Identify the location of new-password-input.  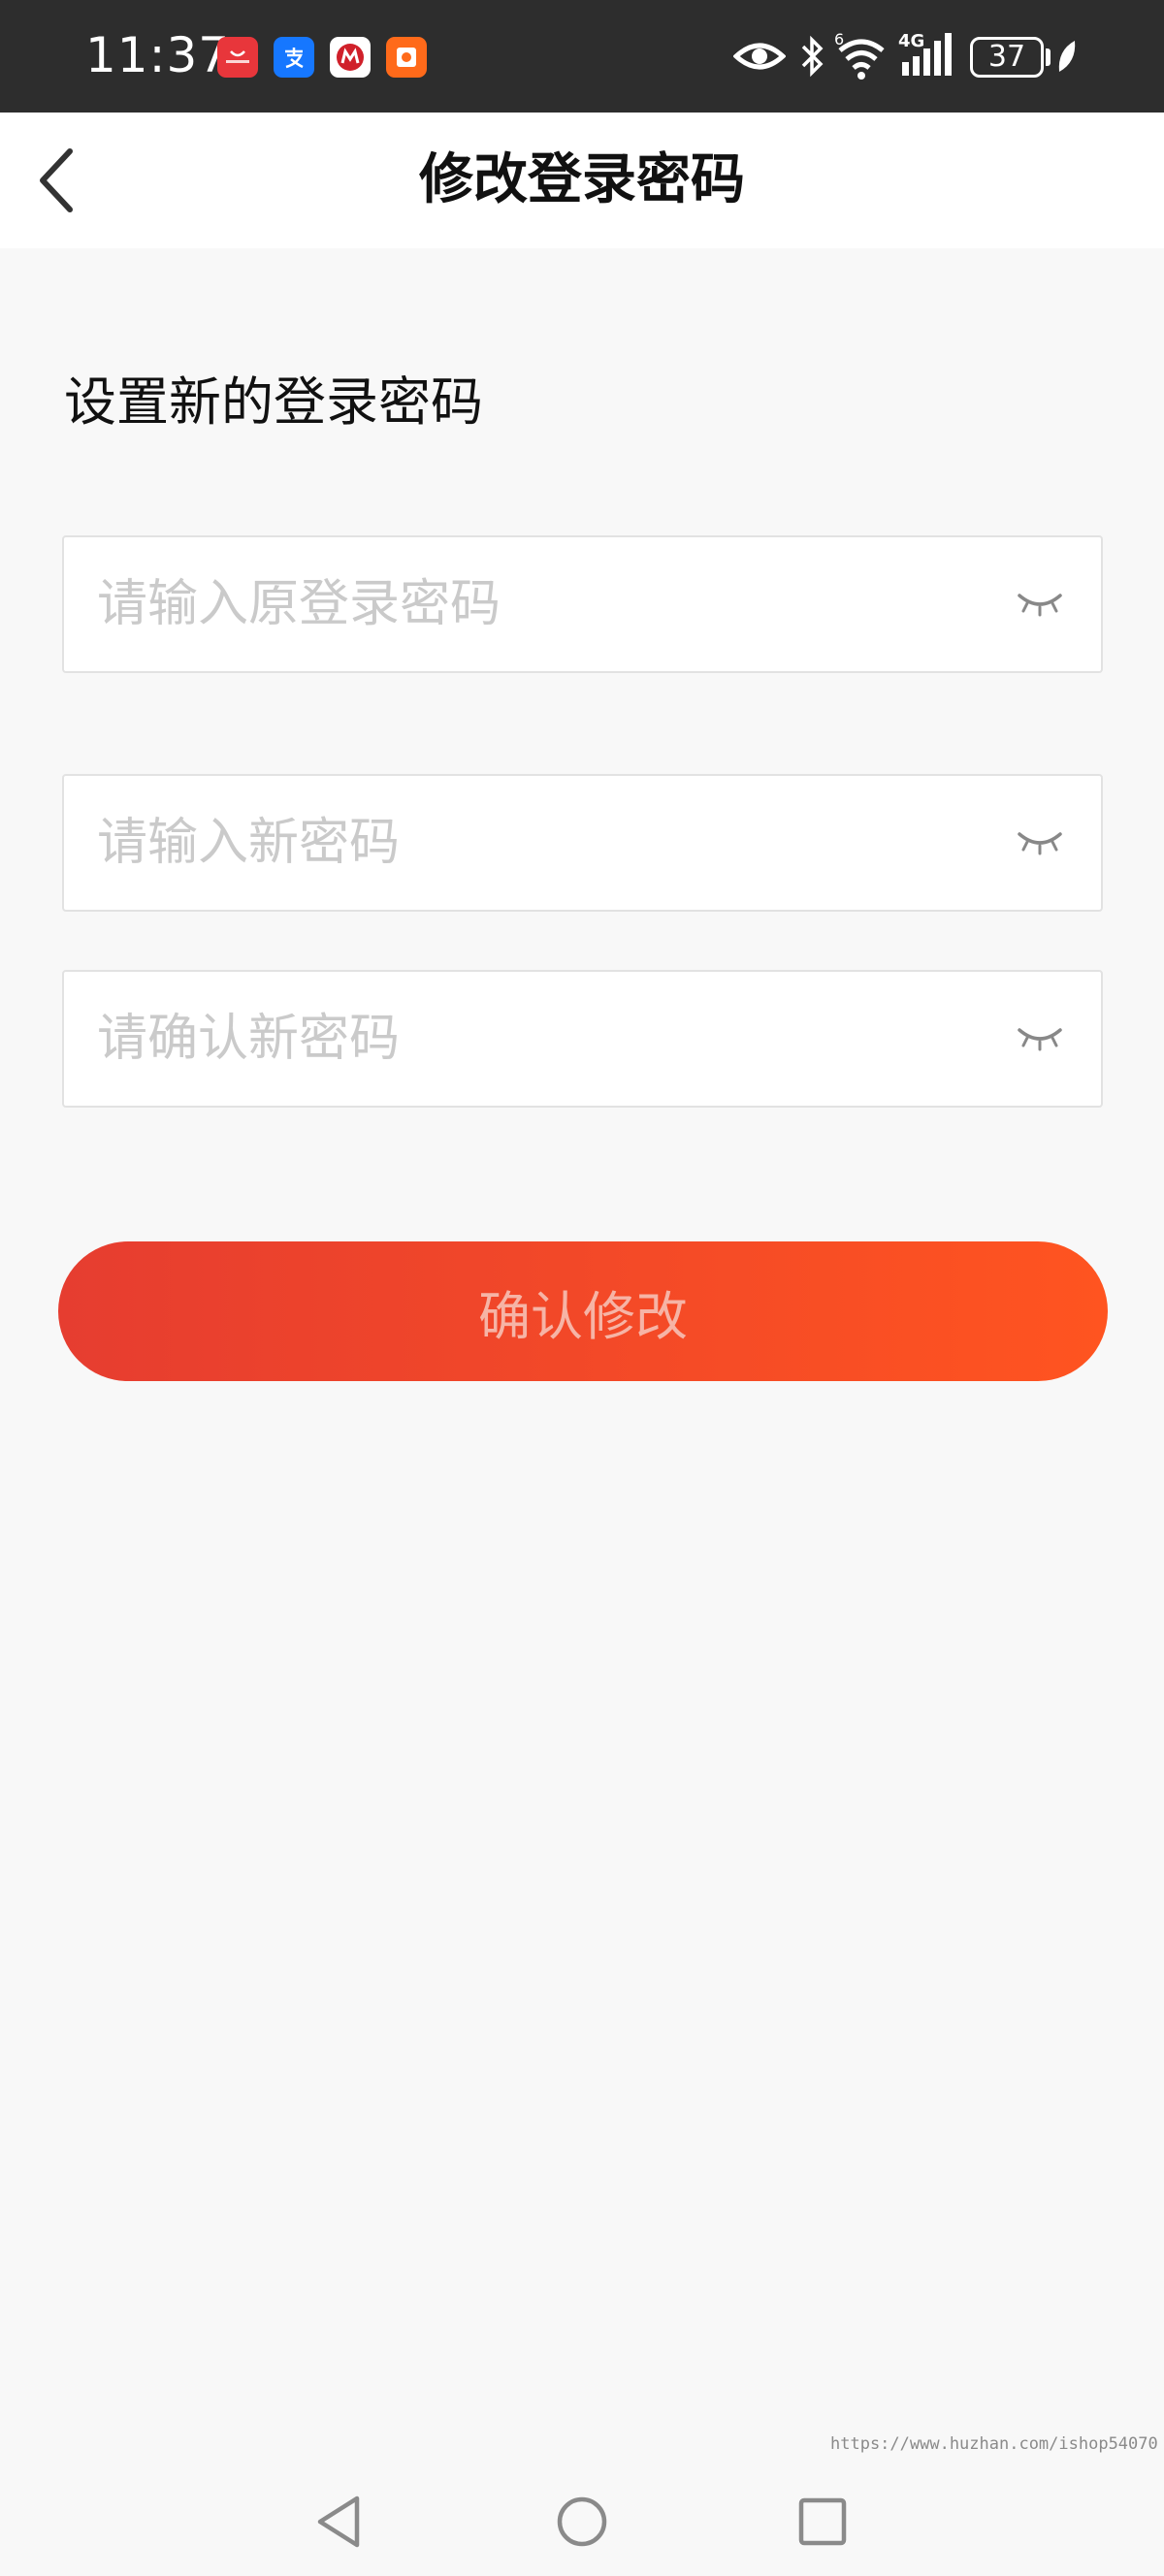
(533, 843).